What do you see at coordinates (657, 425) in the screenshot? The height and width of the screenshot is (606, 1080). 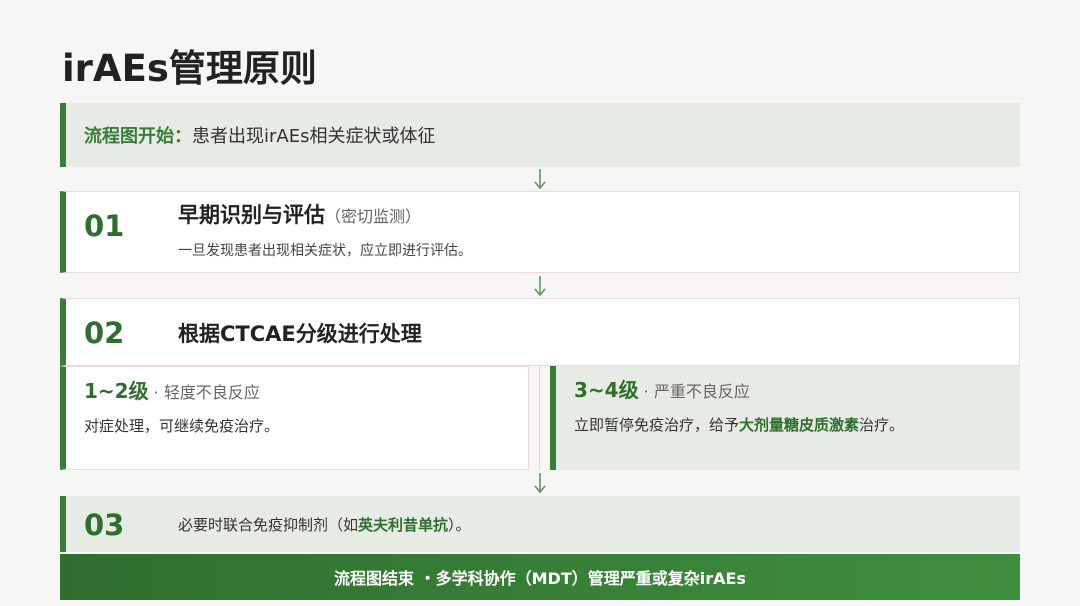 I see `grade-3-4-desc-pre: 立即暂停免疫治疗，给予` at bounding box center [657, 425].